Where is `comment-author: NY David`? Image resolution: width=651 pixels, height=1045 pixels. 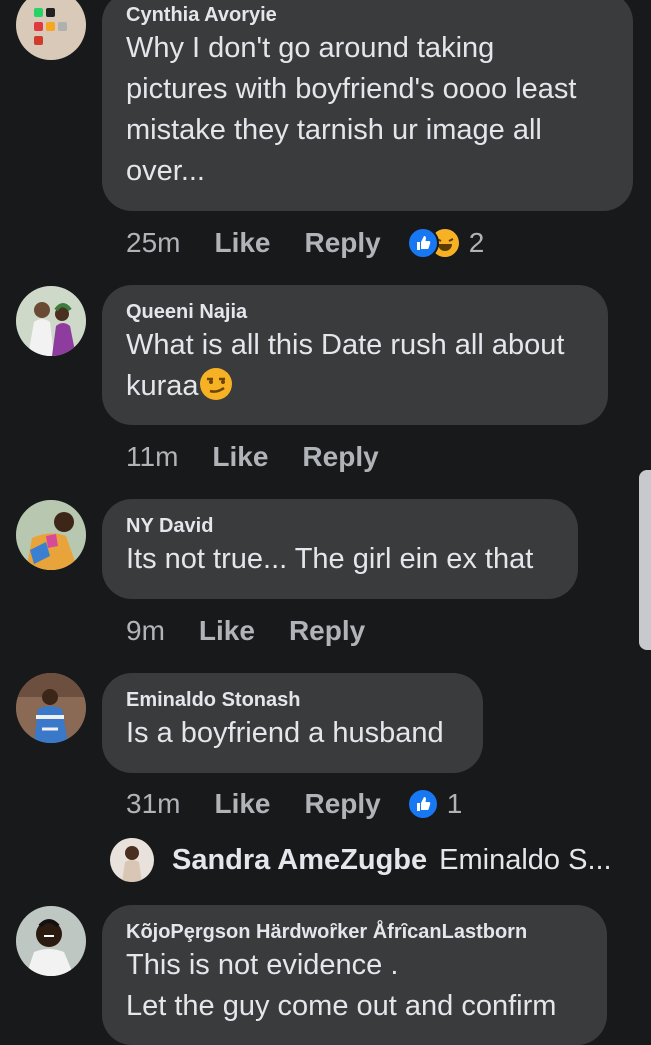 comment-author: NY David is located at coordinates (340, 526).